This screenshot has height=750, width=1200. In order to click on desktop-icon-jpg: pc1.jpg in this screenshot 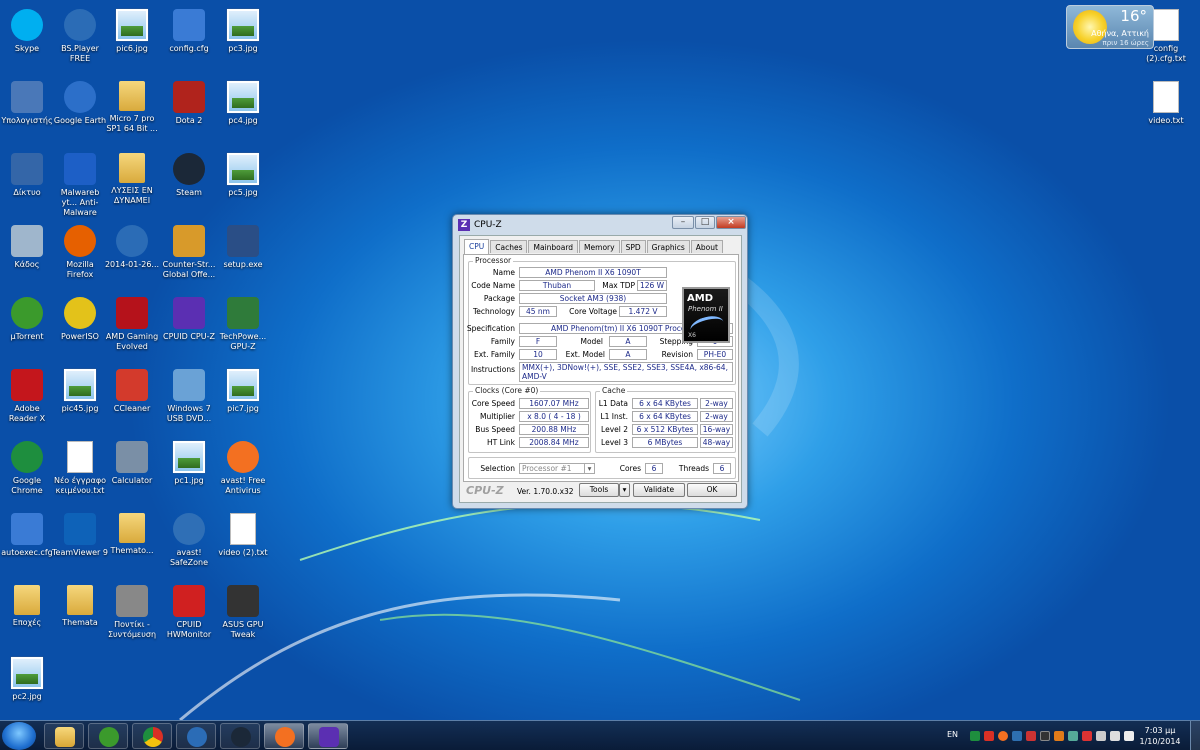, I will do `click(189, 470)`.